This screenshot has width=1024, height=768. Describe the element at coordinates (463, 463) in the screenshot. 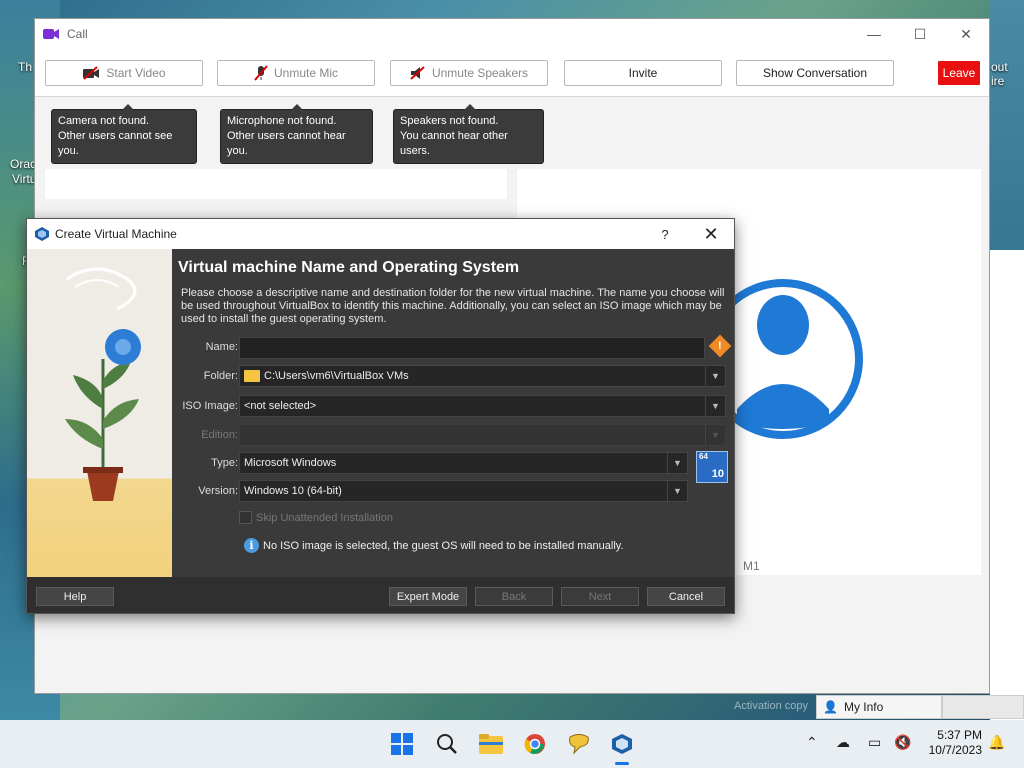

I see `type-combo: Microsoft Windows ▼` at that location.